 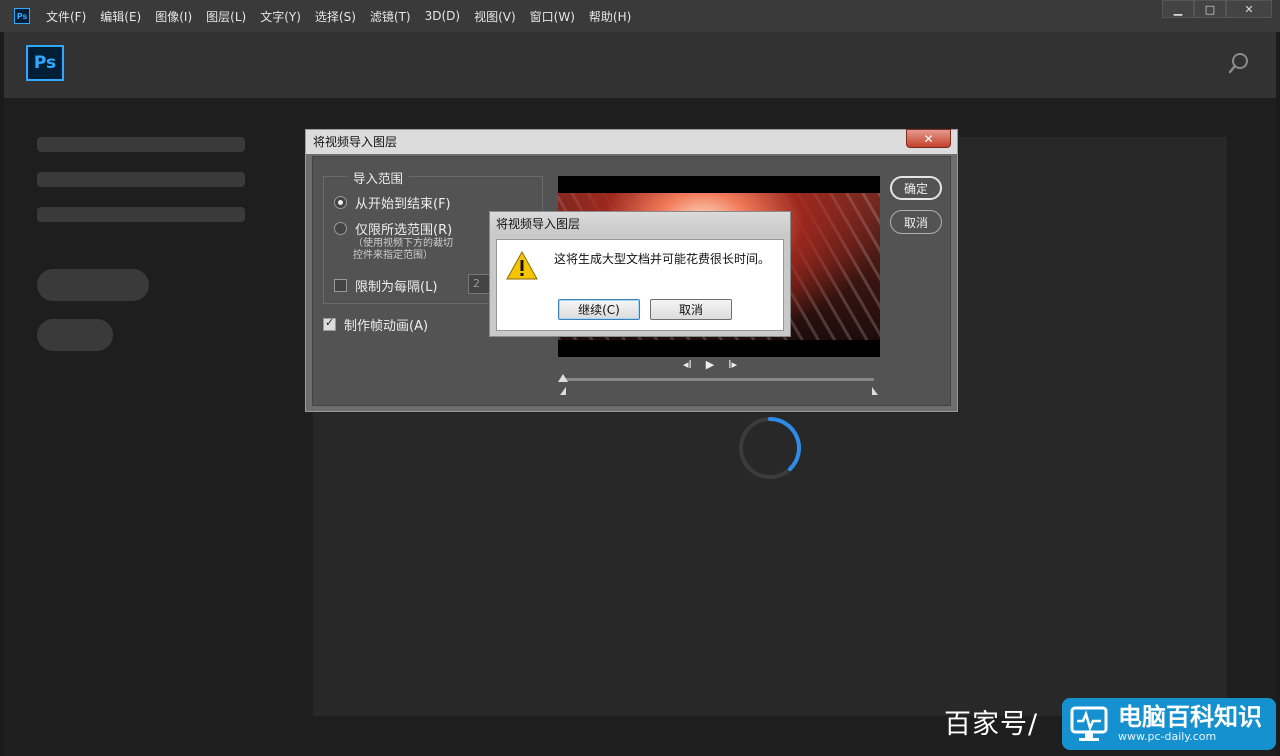 I want to click on window-controls: ▁ □ ✕, so click(x=1217, y=11).